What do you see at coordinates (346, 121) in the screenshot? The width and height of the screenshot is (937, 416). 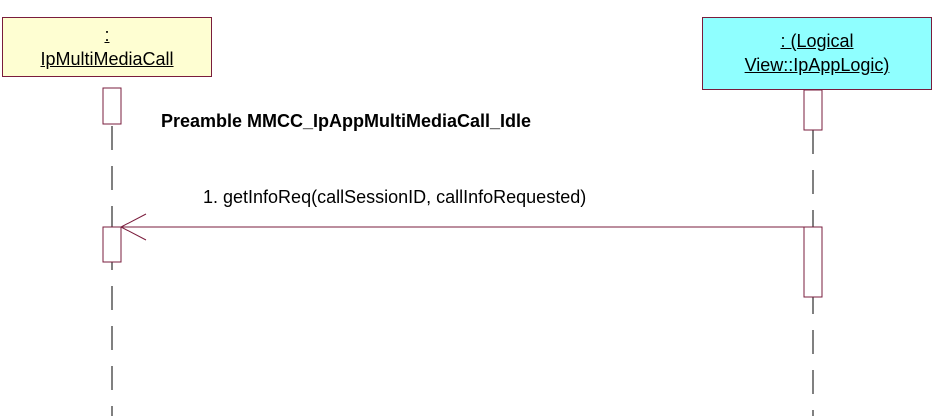 I see `preamble-note: Preamble MMCC_IpAppMultiMediaCall_Idle` at bounding box center [346, 121].